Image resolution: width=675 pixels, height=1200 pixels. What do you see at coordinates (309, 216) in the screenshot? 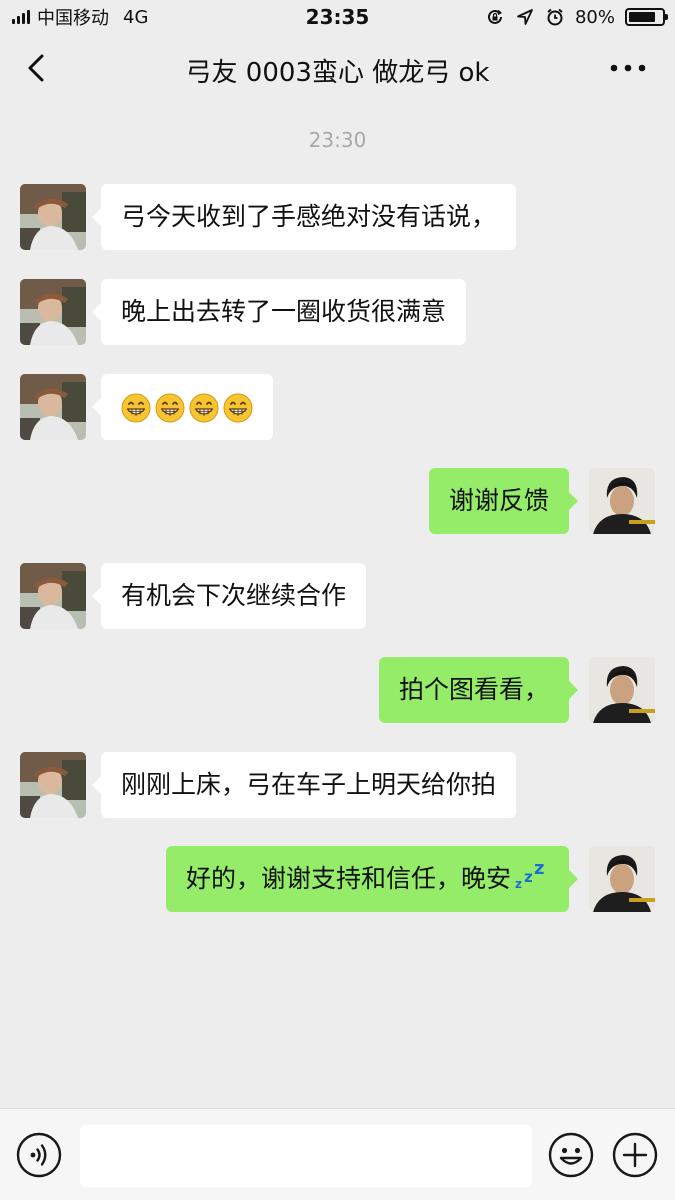
I see `message-text: 弓今天收到了手感绝对没有话说，` at bounding box center [309, 216].